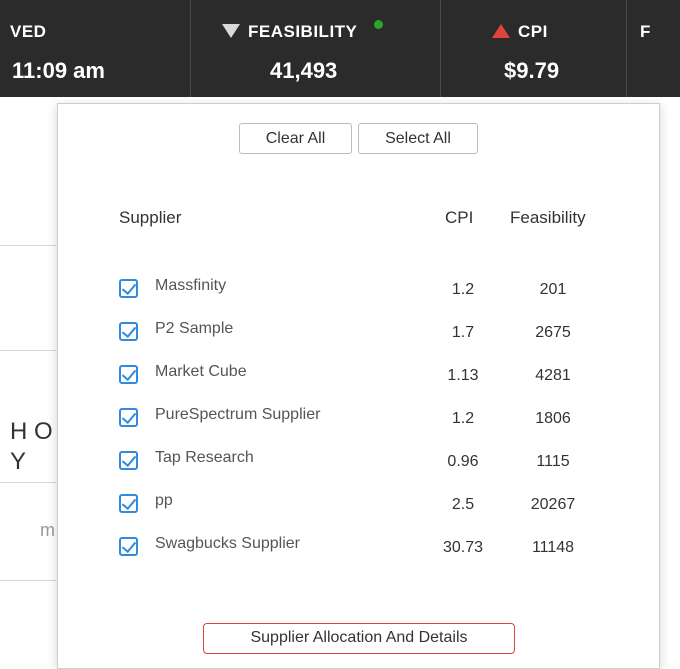 The width and height of the screenshot is (680, 669). What do you see at coordinates (204, 457) in the screenshot?
I see `supplier-name: Tap Research` at bounding box center [204, 457].